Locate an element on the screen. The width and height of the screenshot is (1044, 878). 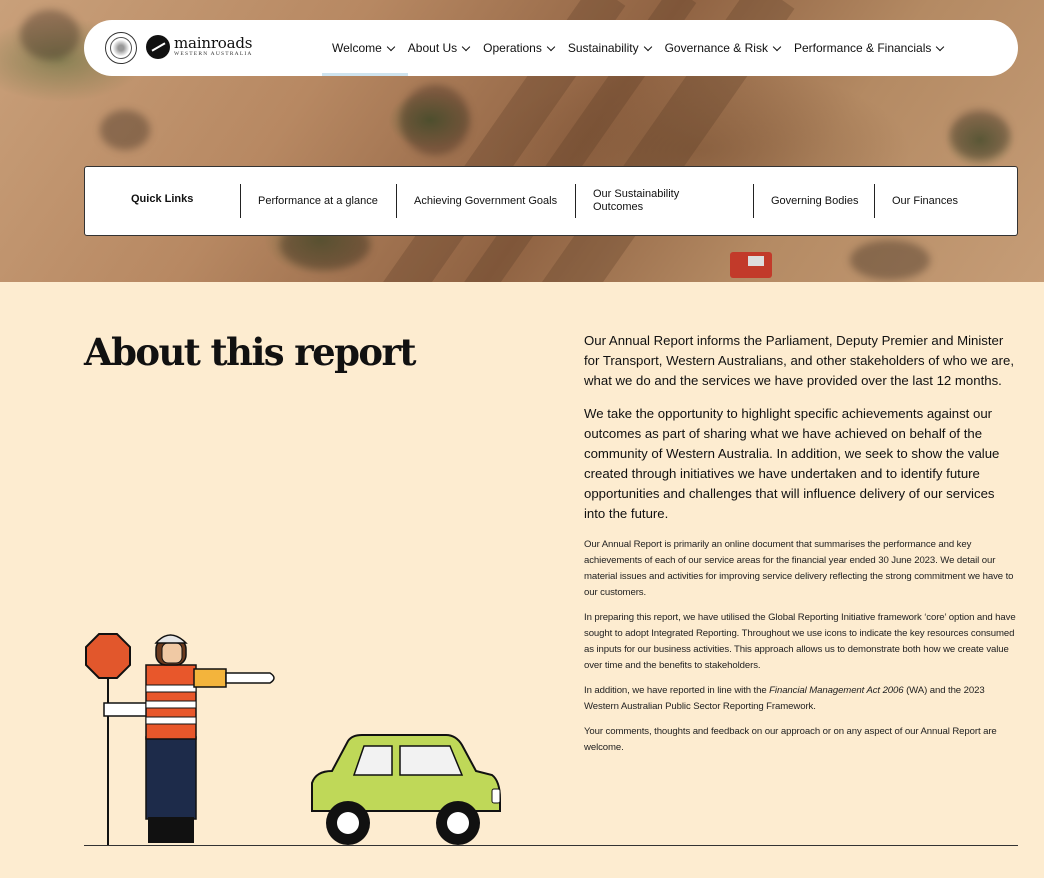
menu-governance-risk: Governance & Risk is located at coordinates (729, 48).